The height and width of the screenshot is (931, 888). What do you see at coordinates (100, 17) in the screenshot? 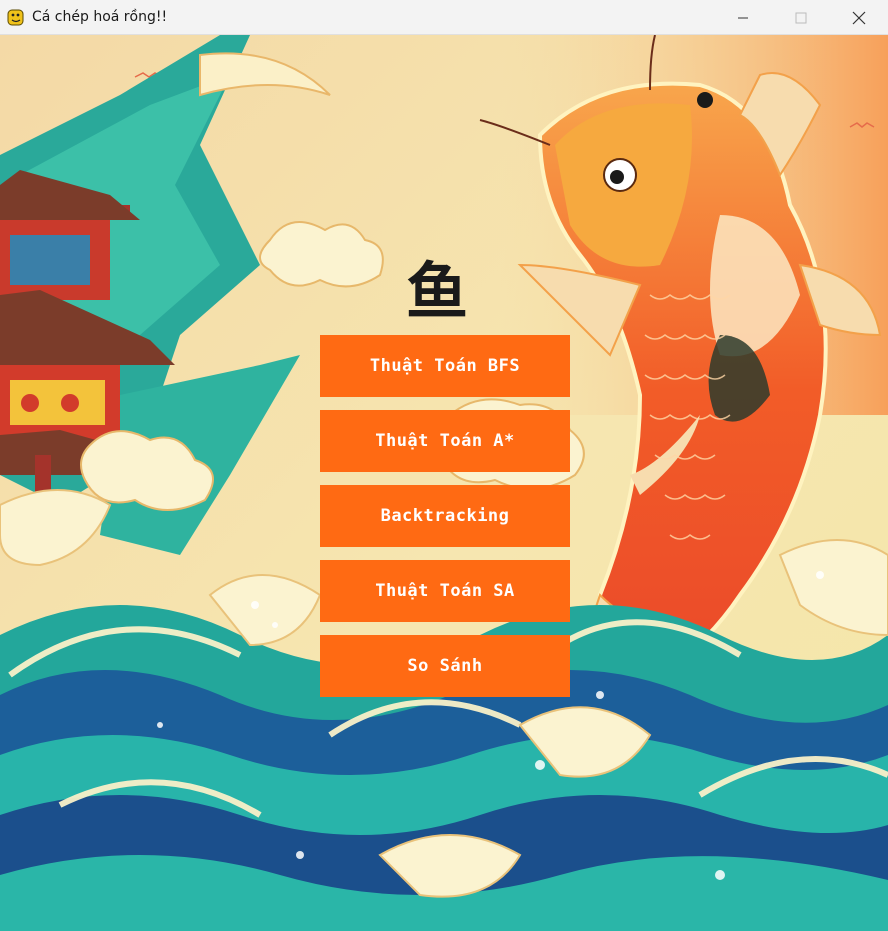
I see `window-title: Cá chép hoá rồng!!` at bounding box center [100, 17].